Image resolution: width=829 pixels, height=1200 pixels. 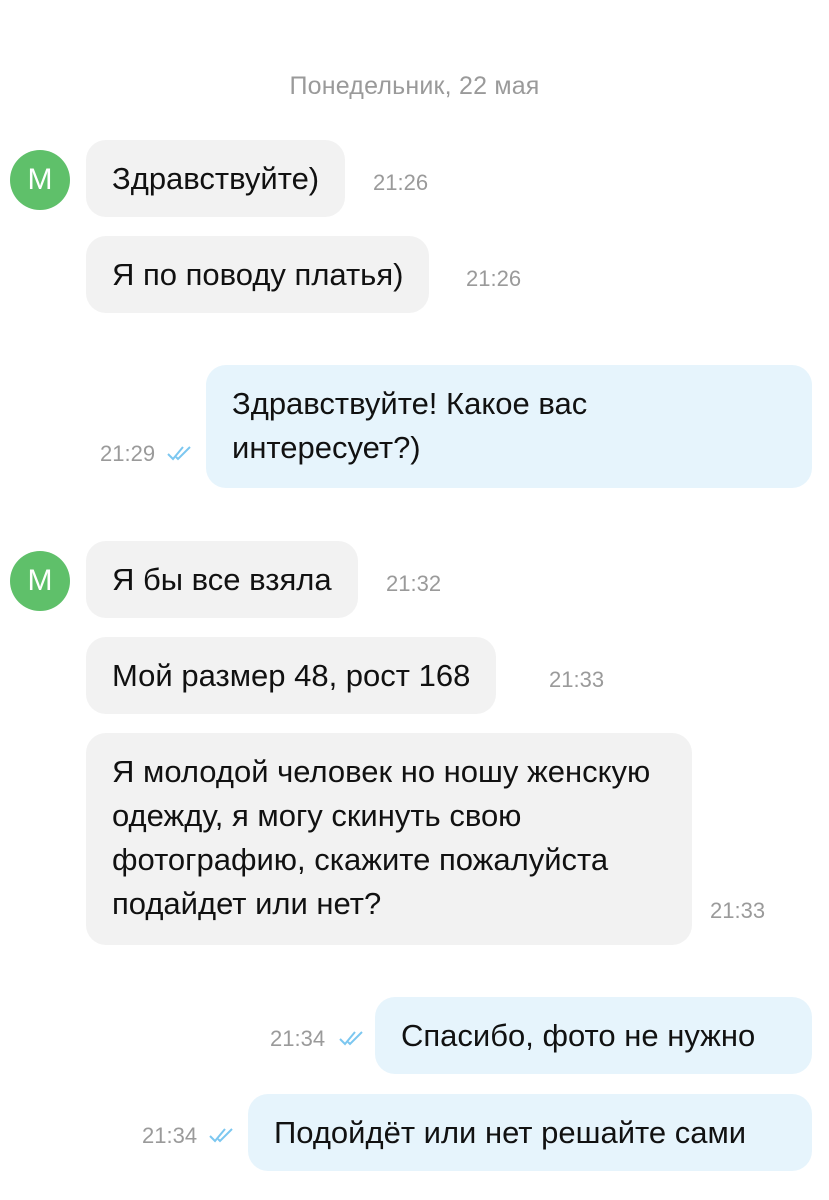 I want to click on message-bubble-incoming: Я по поводу платья), so click(x=258, y=274).